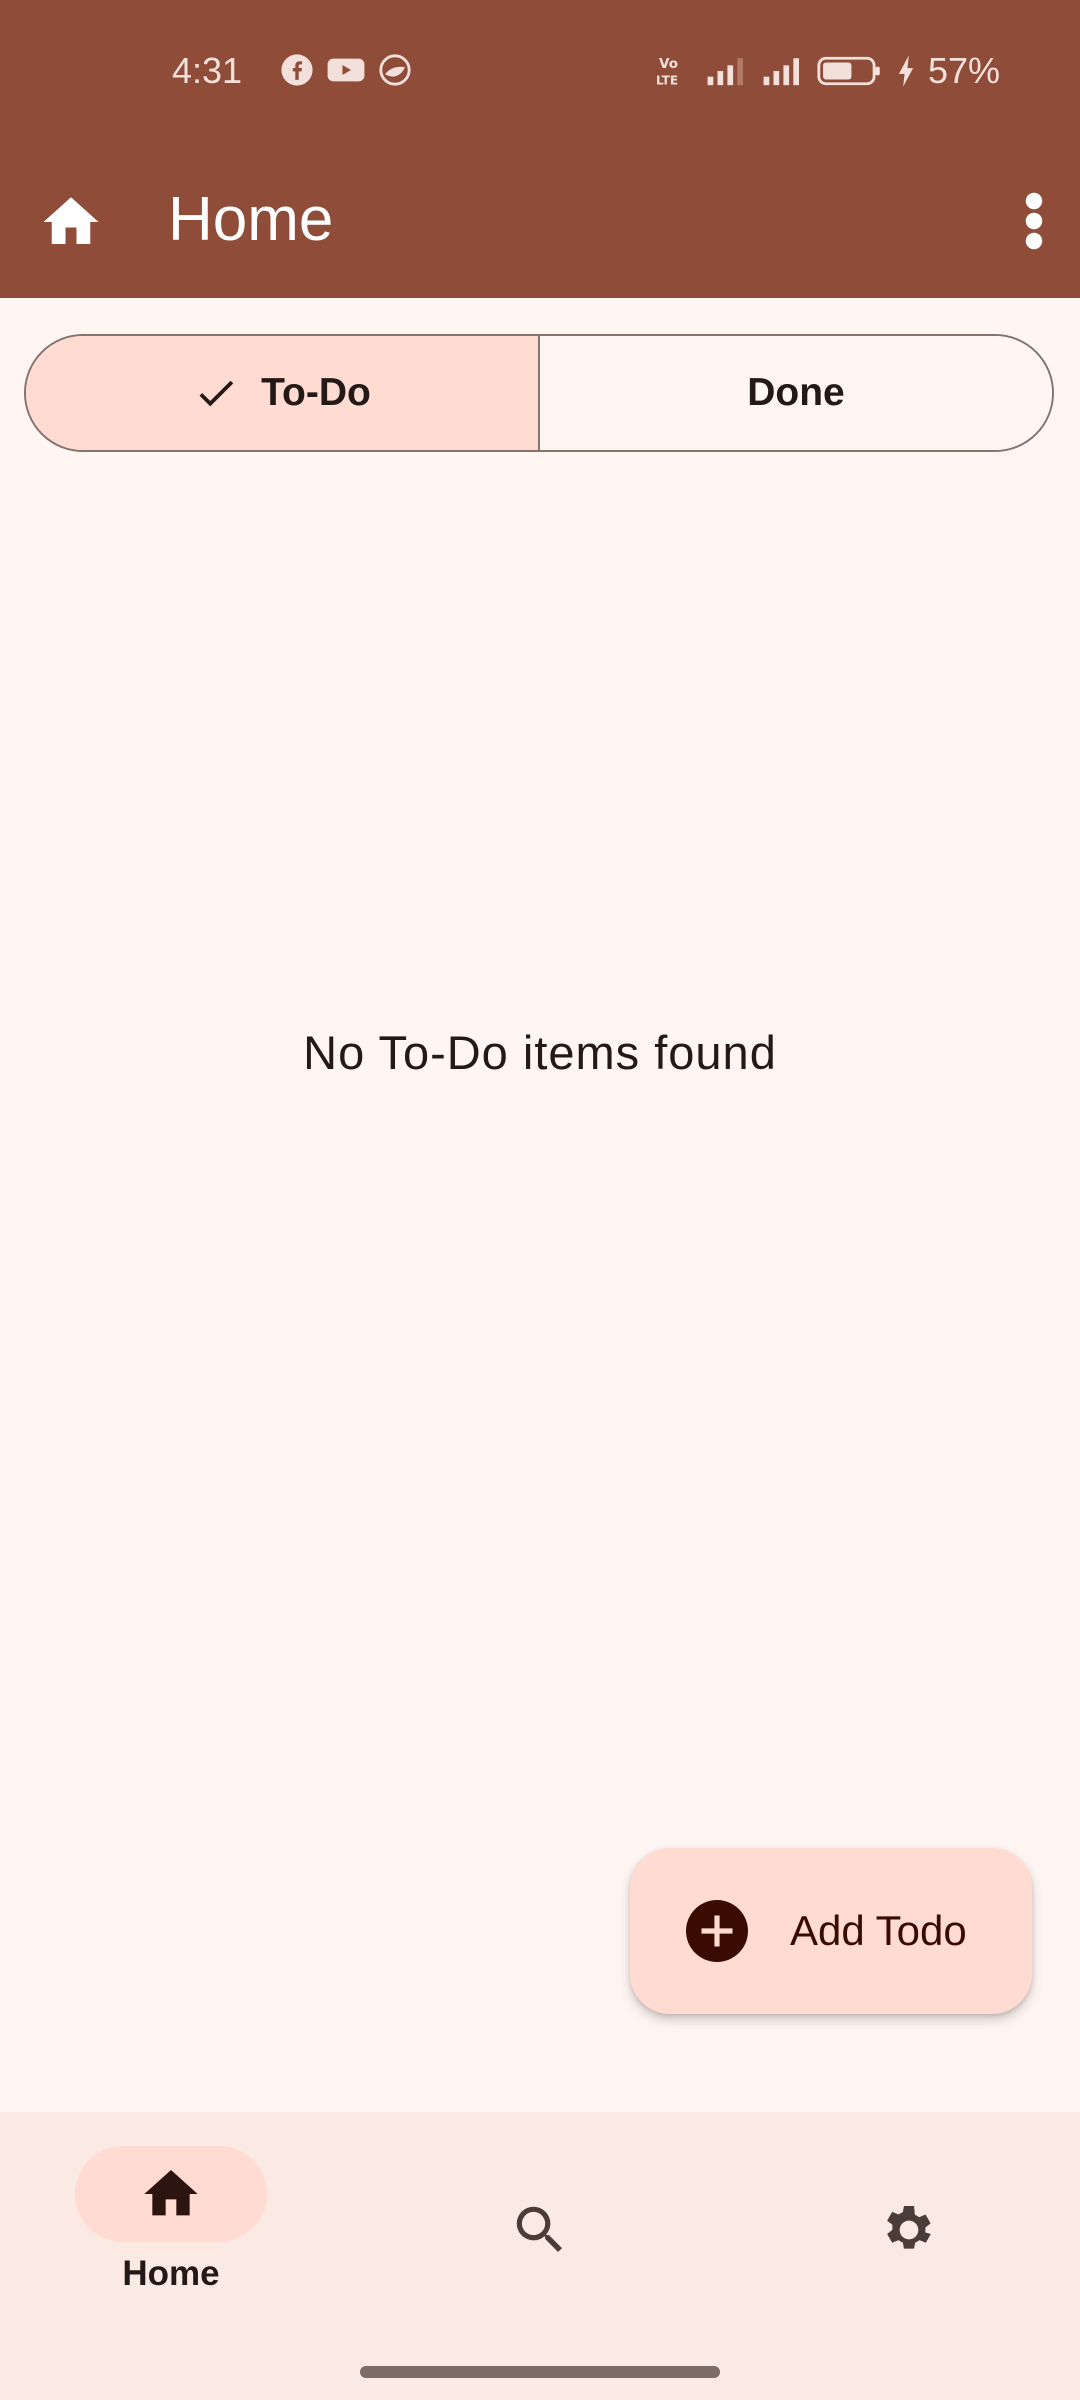  I want to click on app-bar-home-button, so click(71, 222).